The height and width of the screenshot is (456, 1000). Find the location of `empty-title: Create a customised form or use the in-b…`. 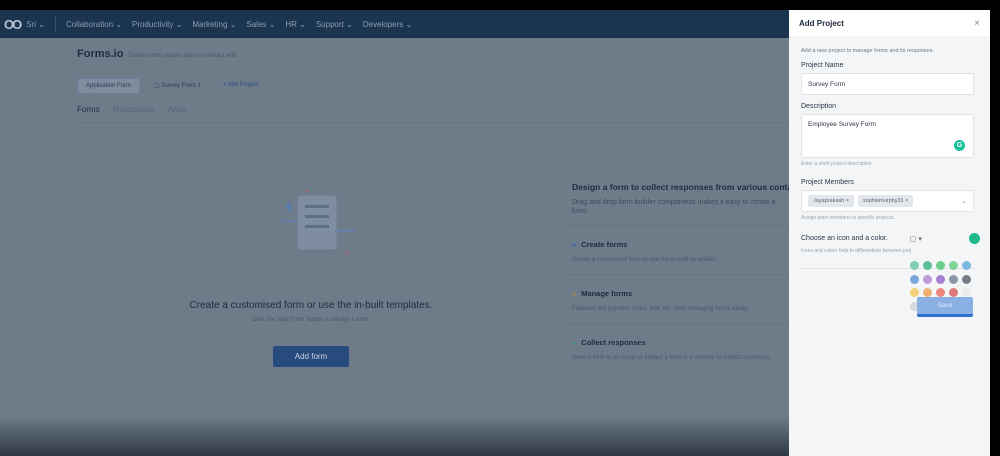

empty-title: Create a customised form or use the in-b… is located at coordinates (311, 305).